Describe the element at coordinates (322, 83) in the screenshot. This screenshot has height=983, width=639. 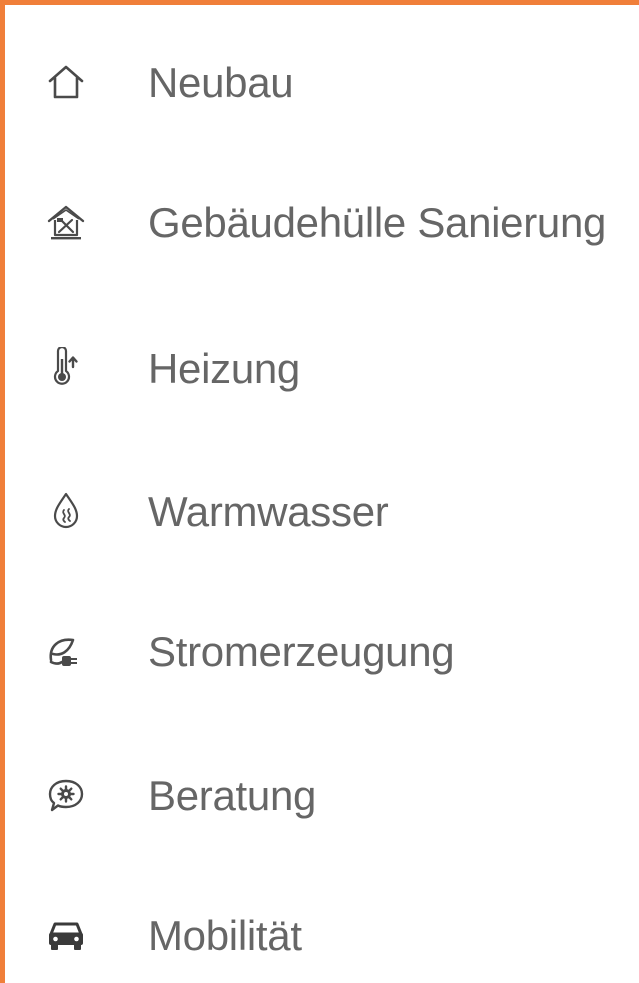
I see `nav-item-neubau: Neubau` at that location.